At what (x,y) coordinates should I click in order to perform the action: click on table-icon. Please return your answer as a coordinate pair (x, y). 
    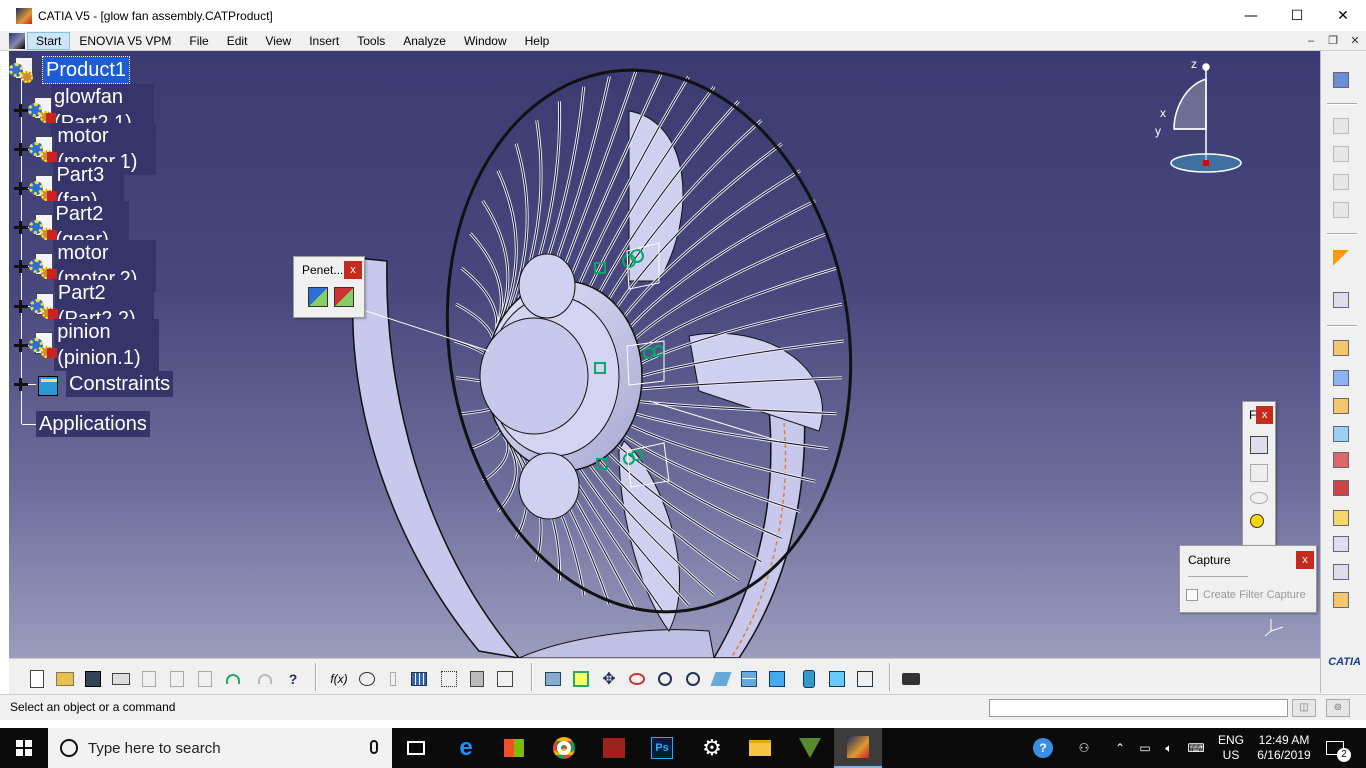
    Looking at the image, I should click on (419, 679).